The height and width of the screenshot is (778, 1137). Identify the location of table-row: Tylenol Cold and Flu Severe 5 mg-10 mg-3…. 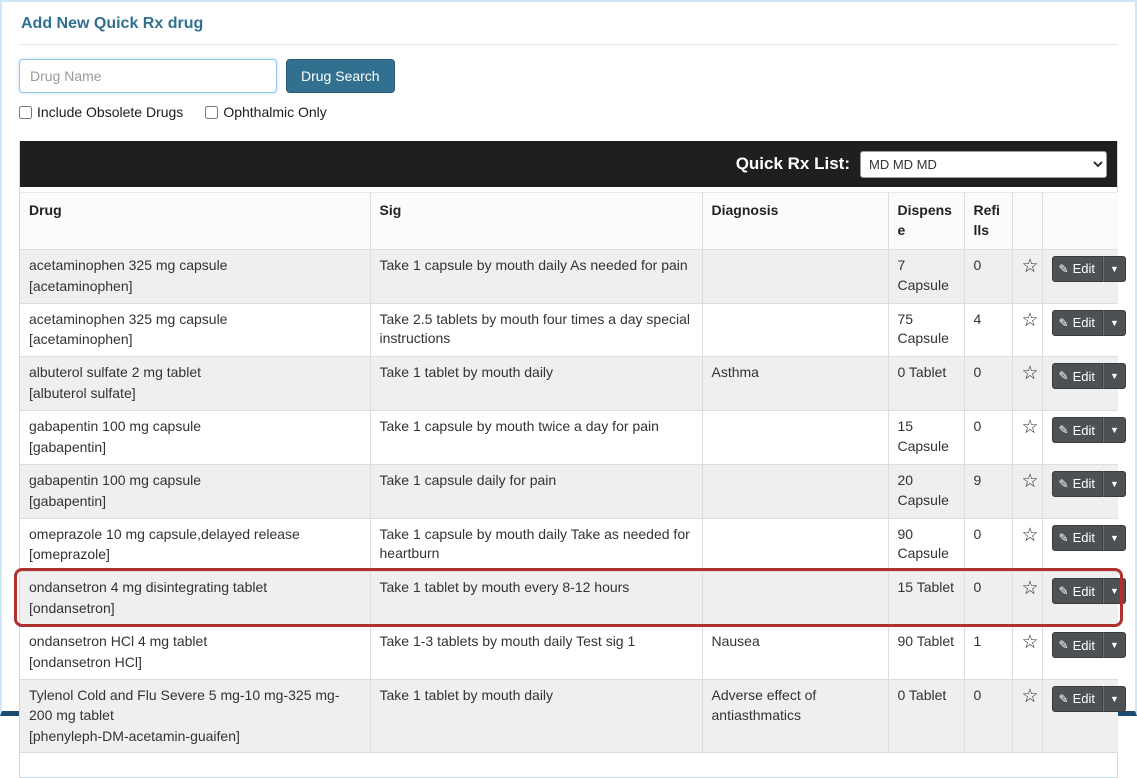
(573, 716).